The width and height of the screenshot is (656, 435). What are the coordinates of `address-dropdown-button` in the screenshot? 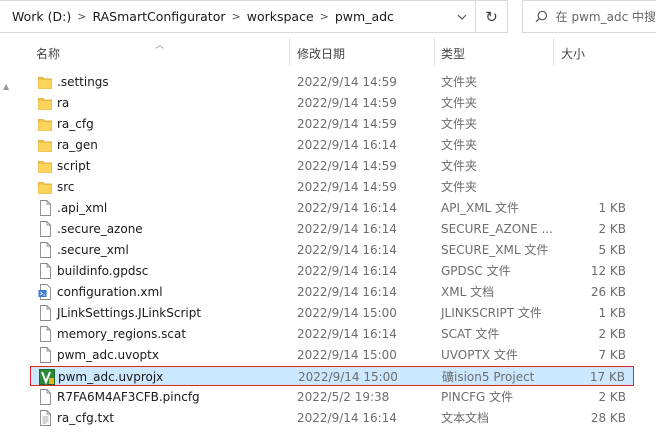 It's located at (461, 16).